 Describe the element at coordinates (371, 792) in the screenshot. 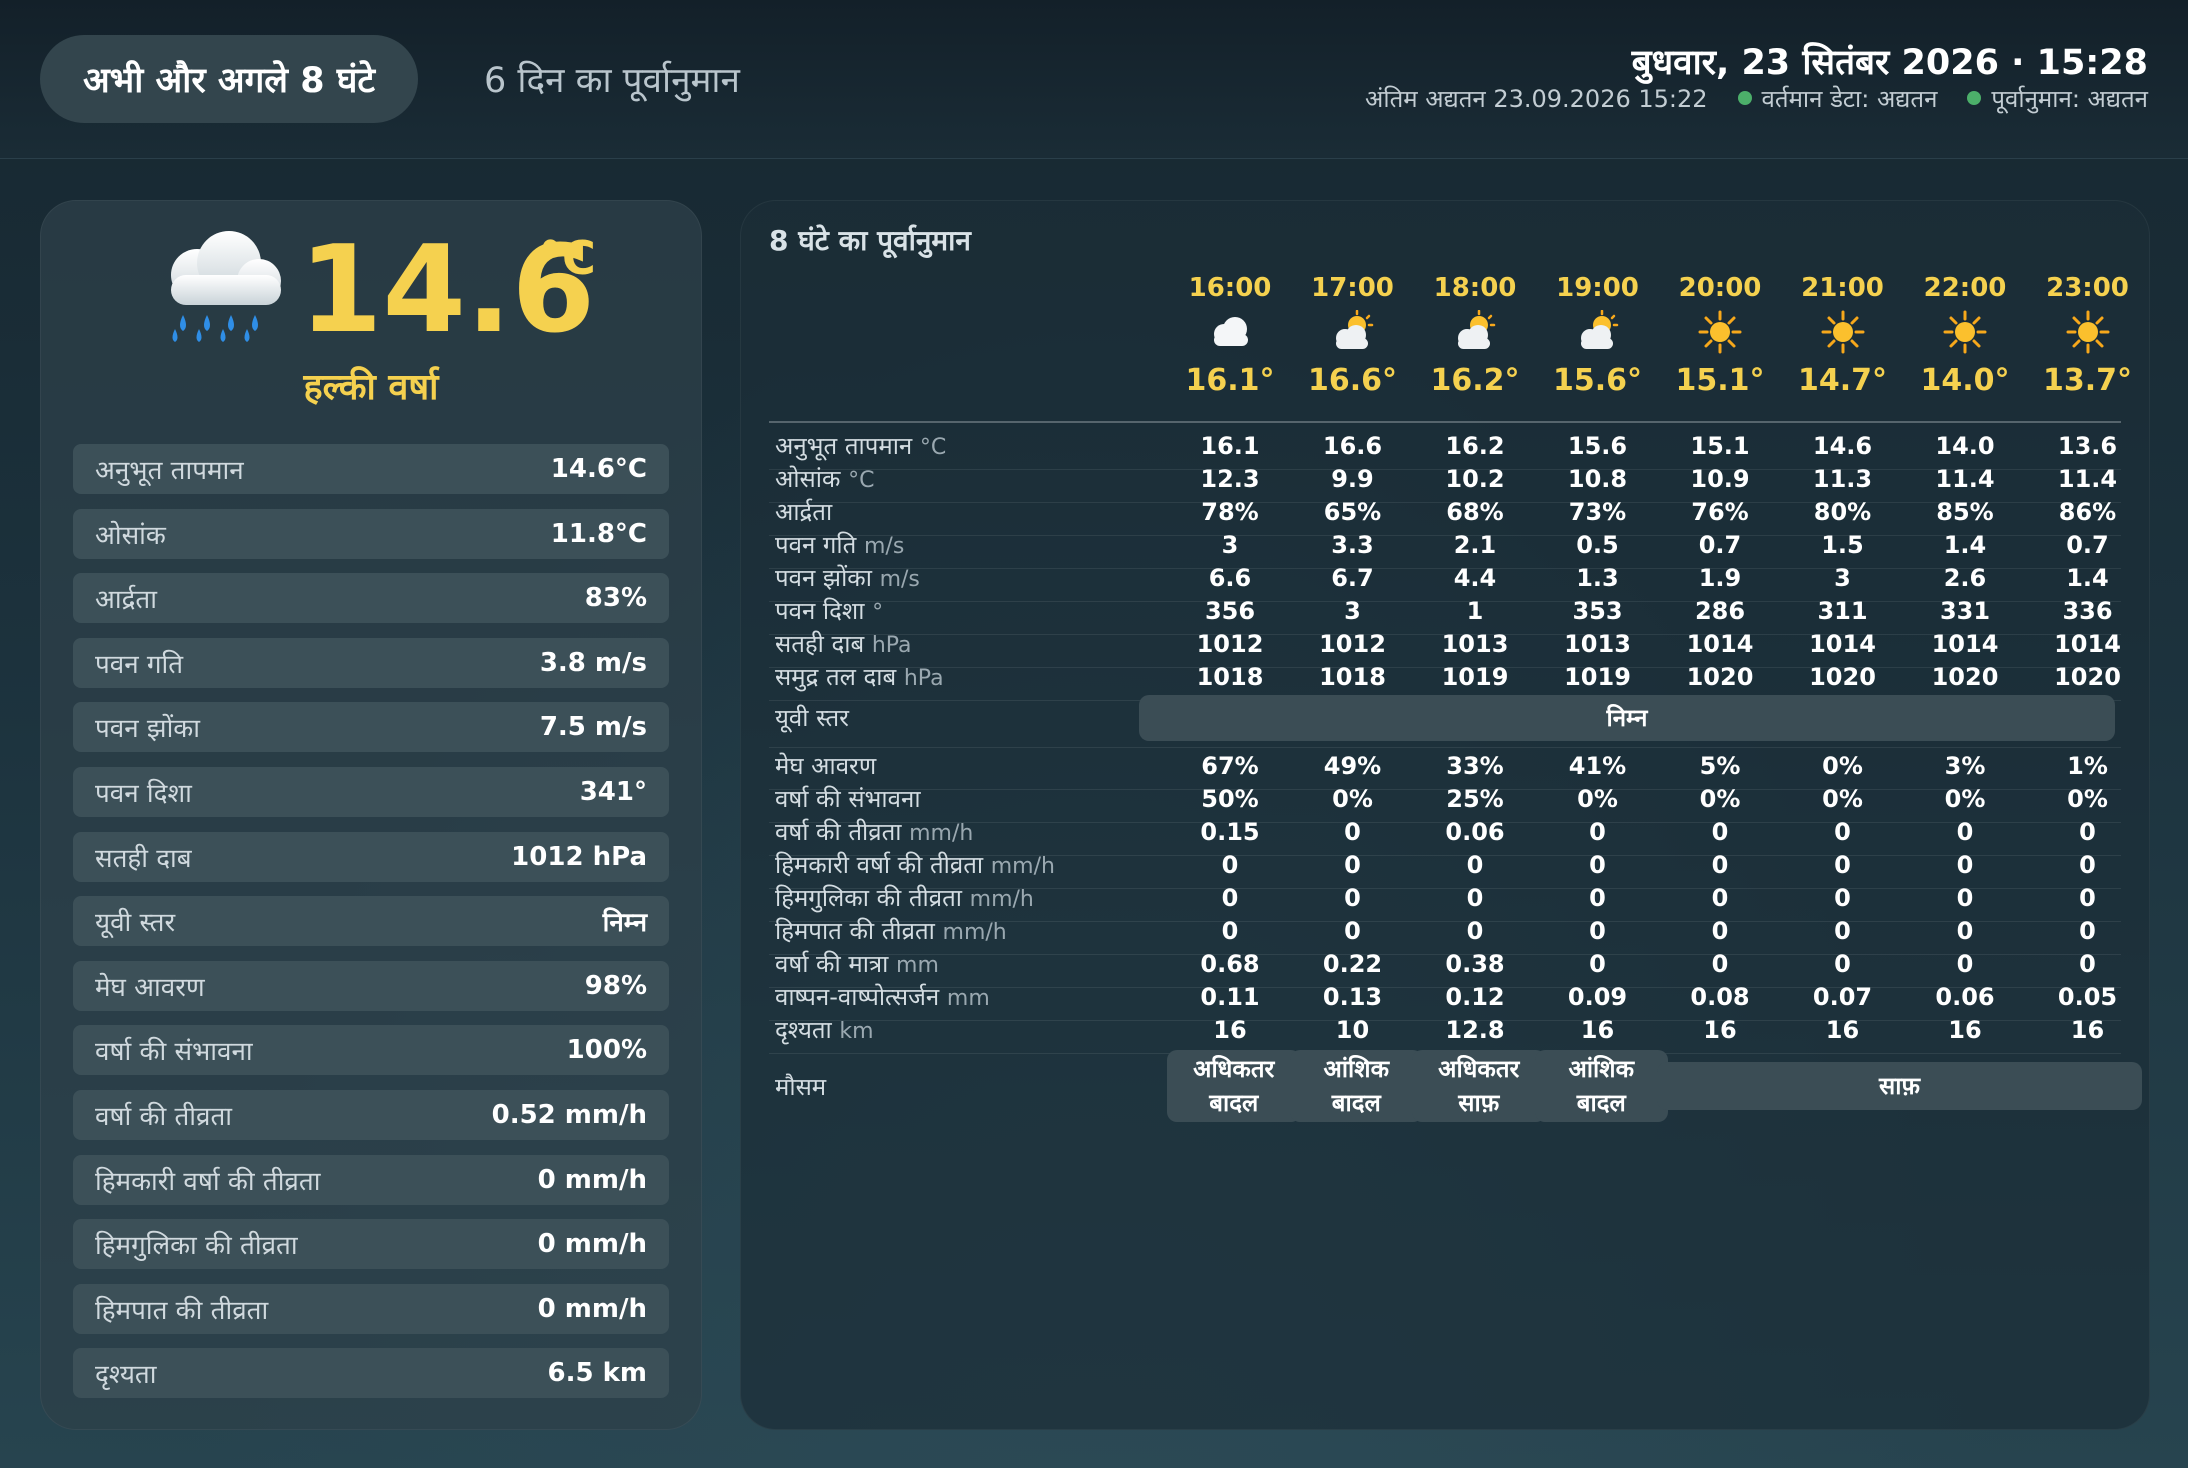

I see `current-row: पवन दिशा 341°` at that location.